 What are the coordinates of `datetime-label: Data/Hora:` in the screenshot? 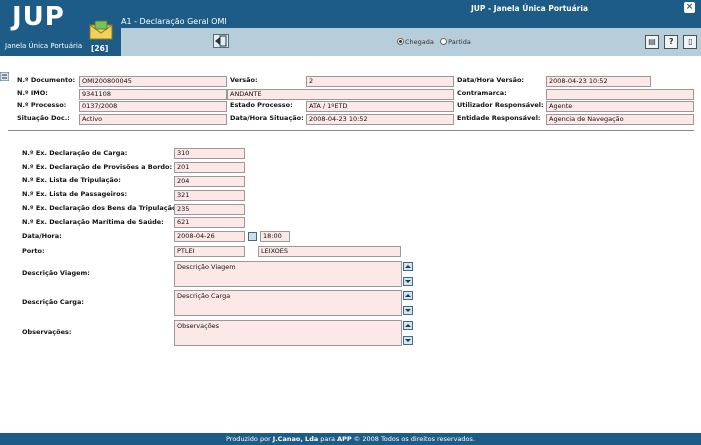 It's located at (42, 236).